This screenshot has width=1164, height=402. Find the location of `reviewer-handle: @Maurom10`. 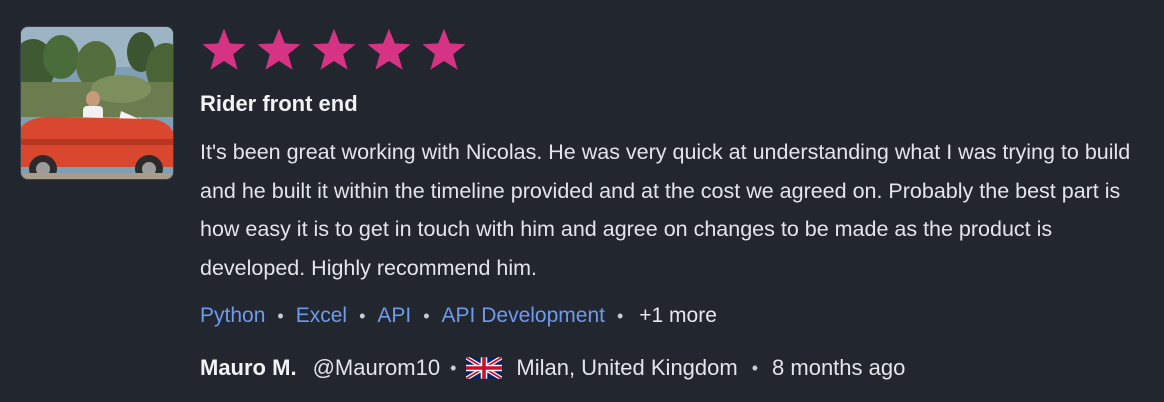

reviewer-handle: @Maurom10 is located at coordinates (377, 368).